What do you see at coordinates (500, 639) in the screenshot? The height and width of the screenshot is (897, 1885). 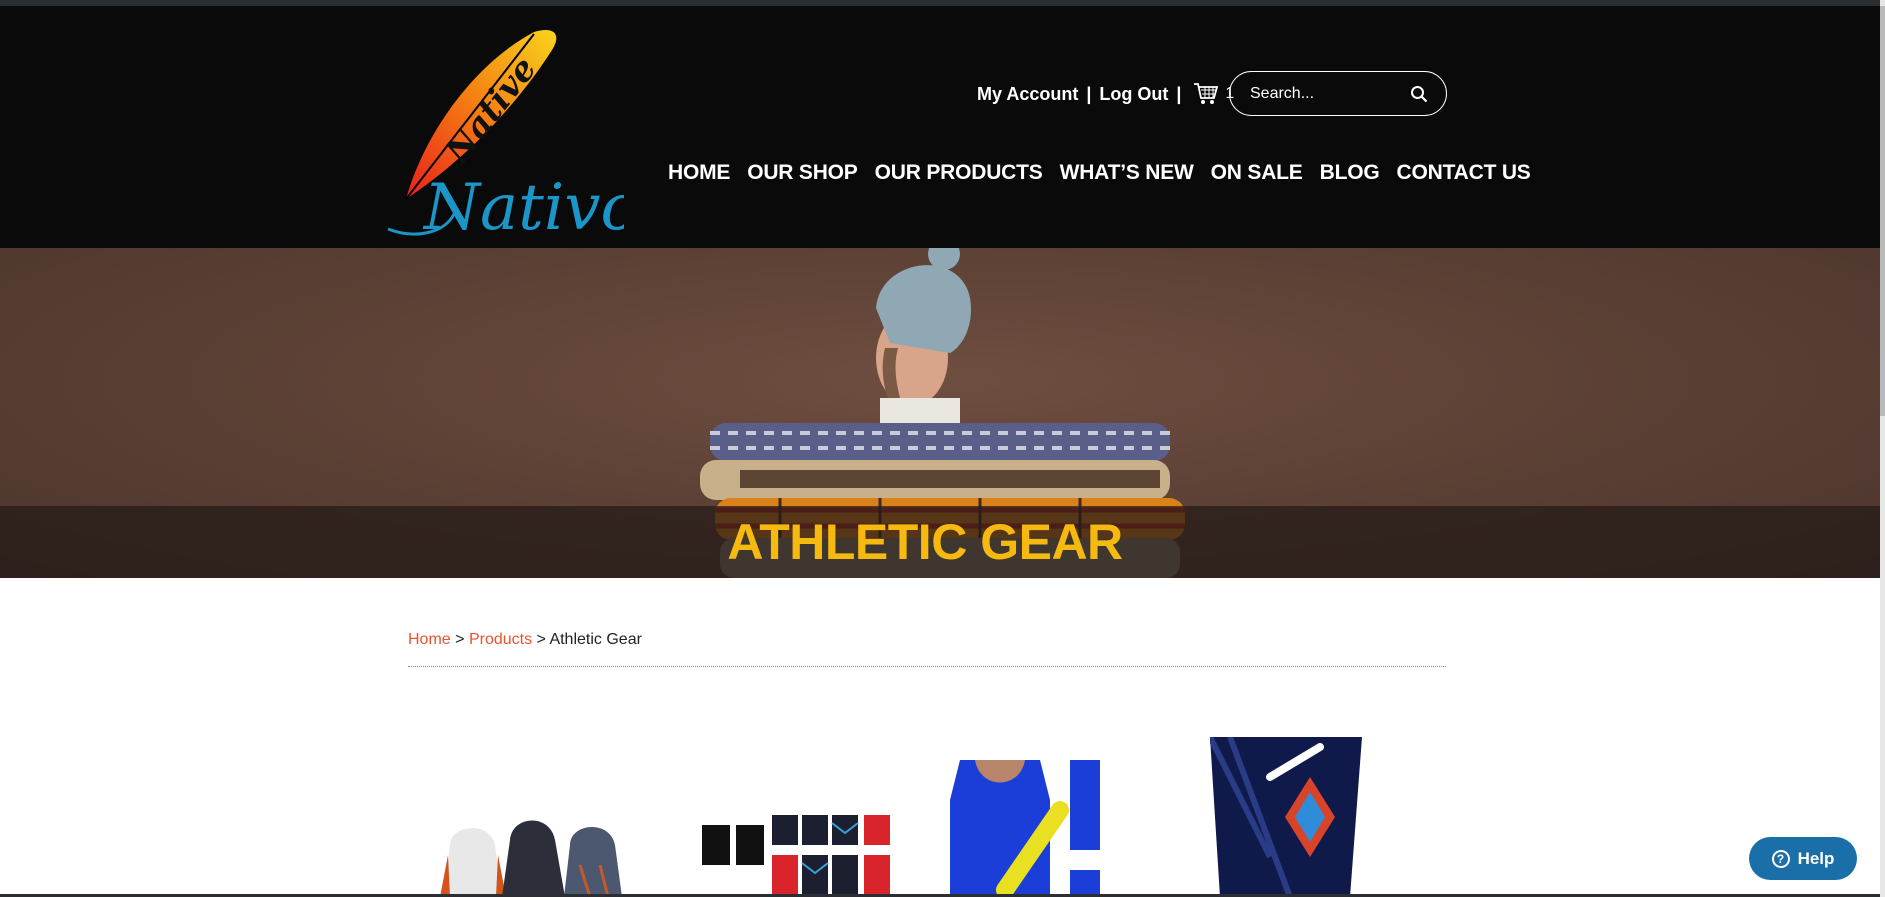 I see `breadcrumb-products-link: Products` at bounding box center [500, 639].